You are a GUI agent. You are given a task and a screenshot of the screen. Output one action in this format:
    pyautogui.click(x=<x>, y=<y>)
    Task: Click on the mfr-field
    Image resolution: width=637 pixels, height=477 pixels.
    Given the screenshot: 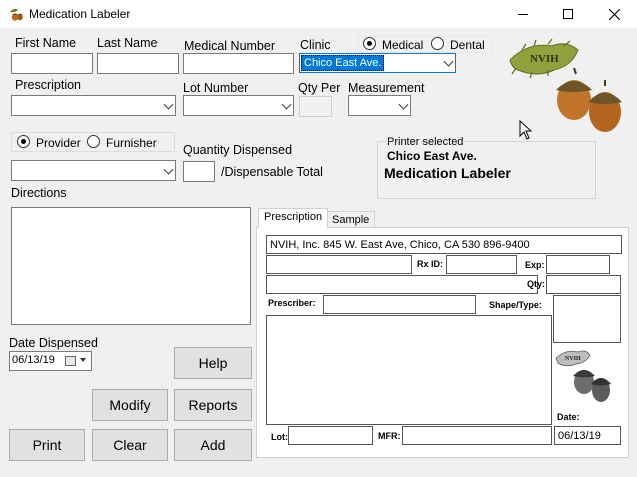 What is the action you would take?
    pyautogui.click(x=477, y=435)
    